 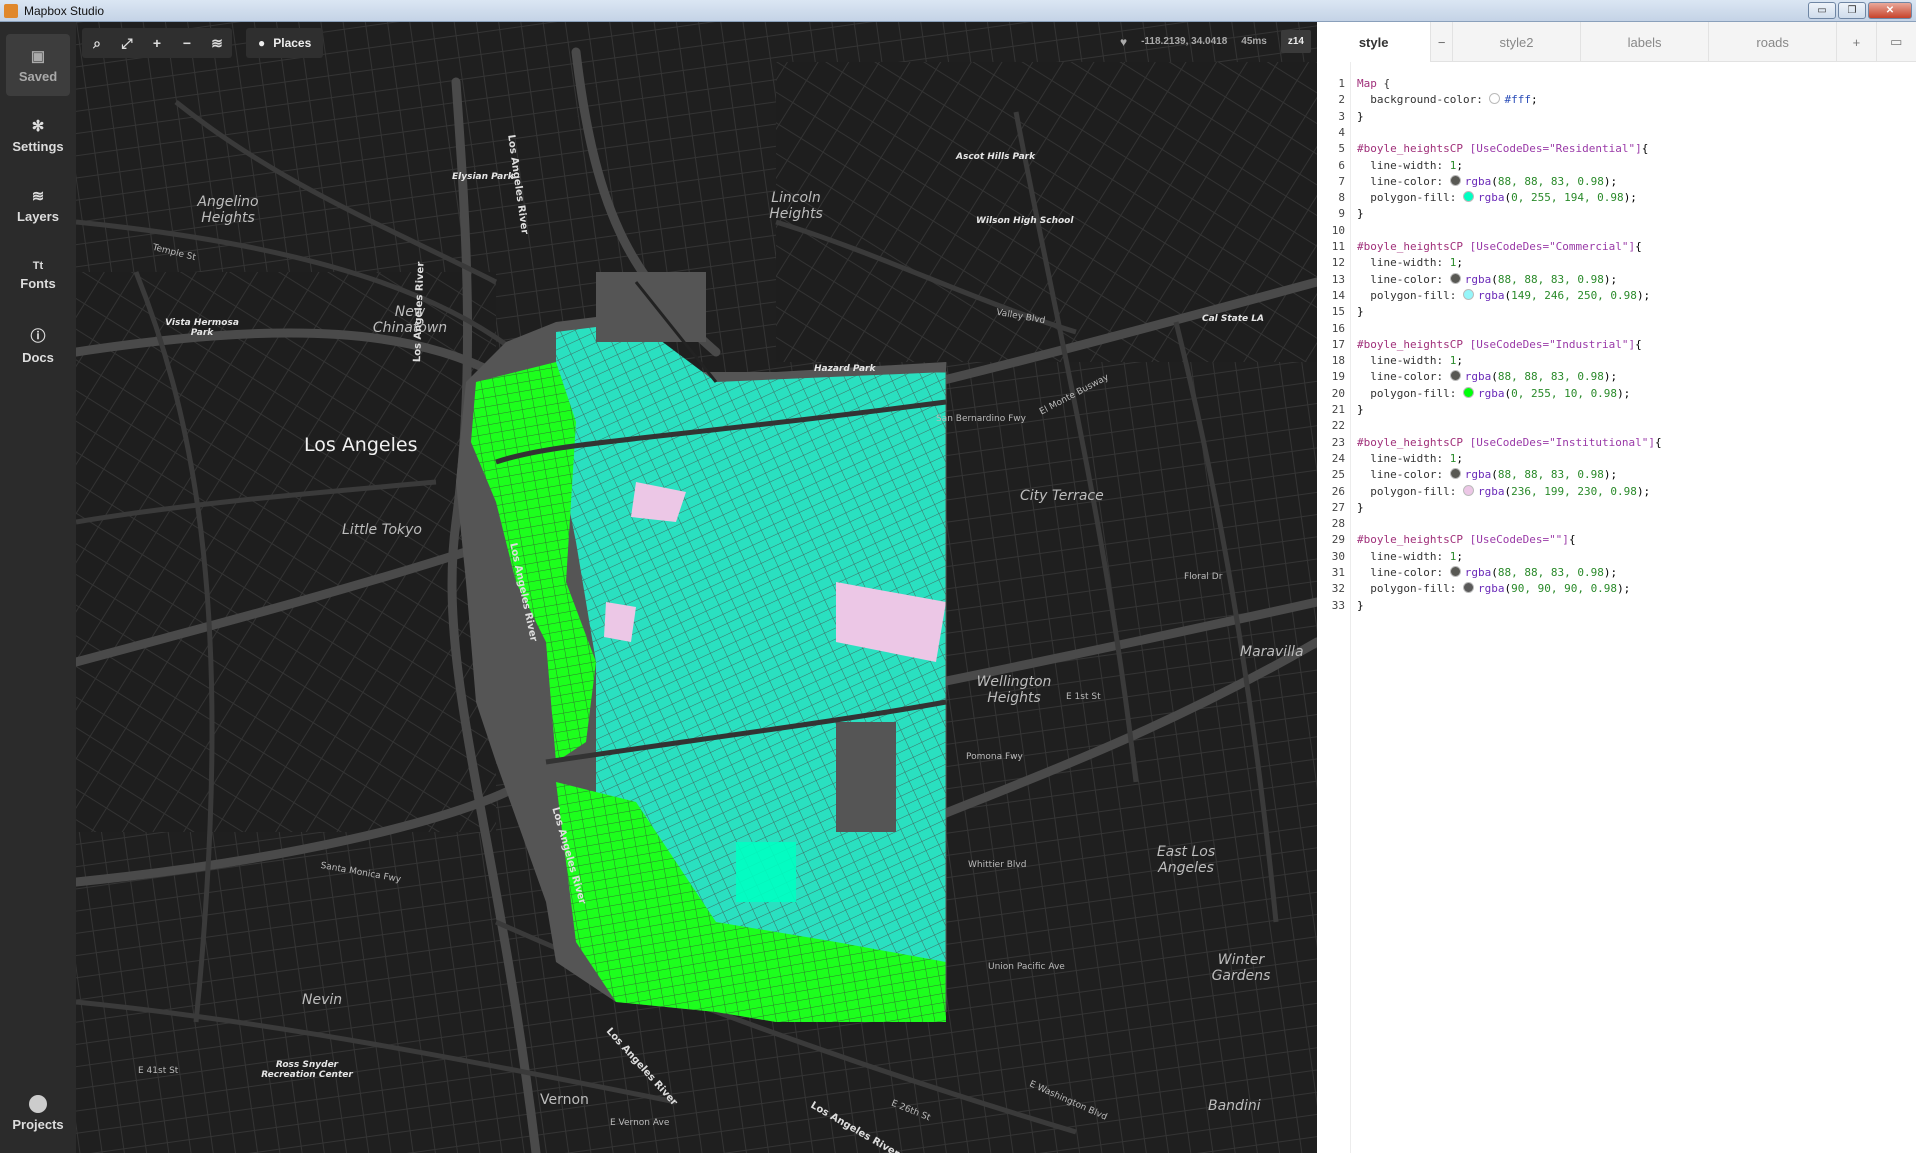 What do you see at coordinates (228, 210) in the screenshot?
I see `place-label: Angelino Heights` at bounding box center [228, 210].